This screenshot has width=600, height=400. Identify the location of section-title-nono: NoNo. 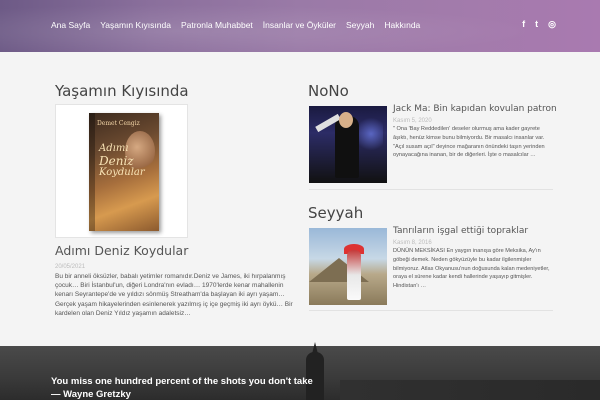
(328, 91).